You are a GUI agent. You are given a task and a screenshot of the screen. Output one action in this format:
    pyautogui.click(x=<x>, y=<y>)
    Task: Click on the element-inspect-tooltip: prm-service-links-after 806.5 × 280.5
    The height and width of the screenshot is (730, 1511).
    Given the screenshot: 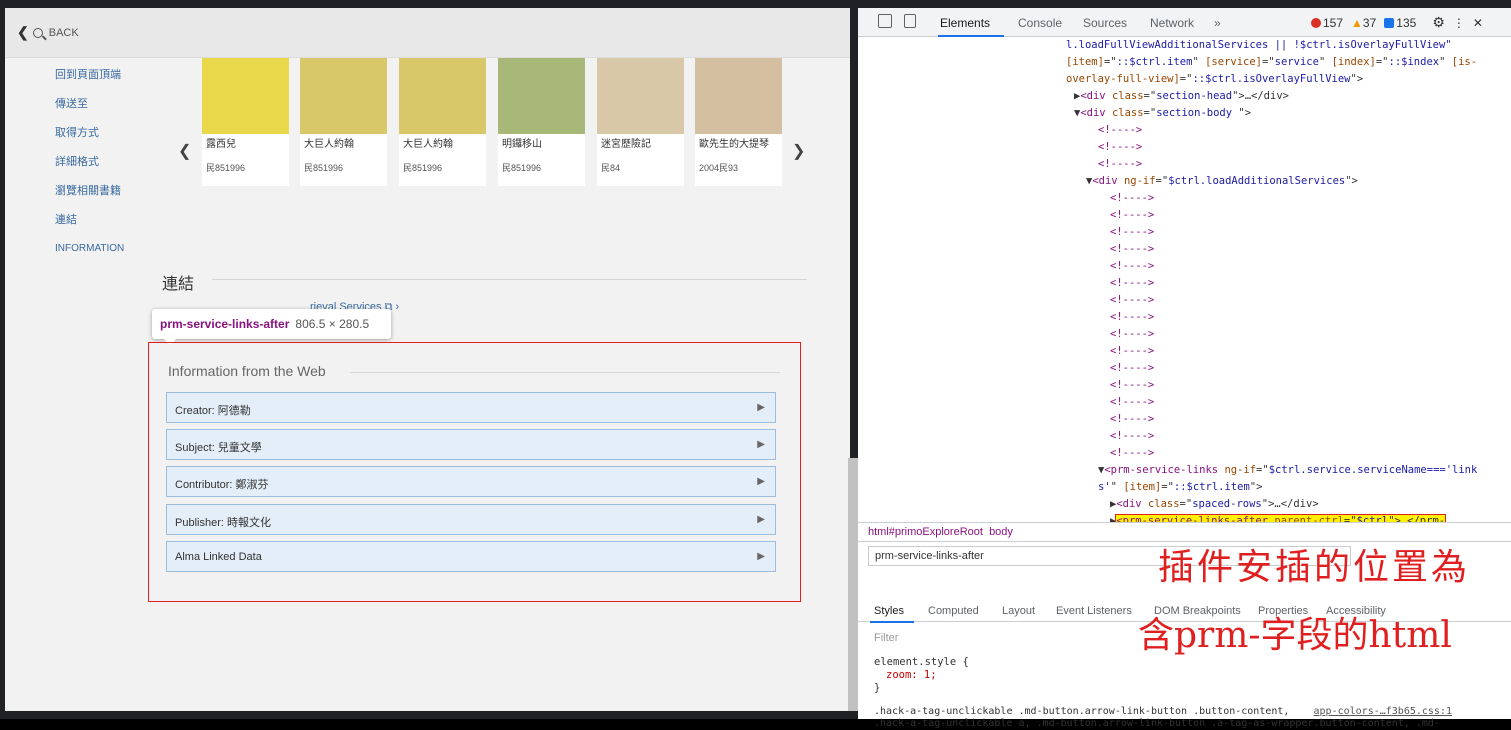 What is the action you would take?
    pyautogui.click(x=271, y=327)
    